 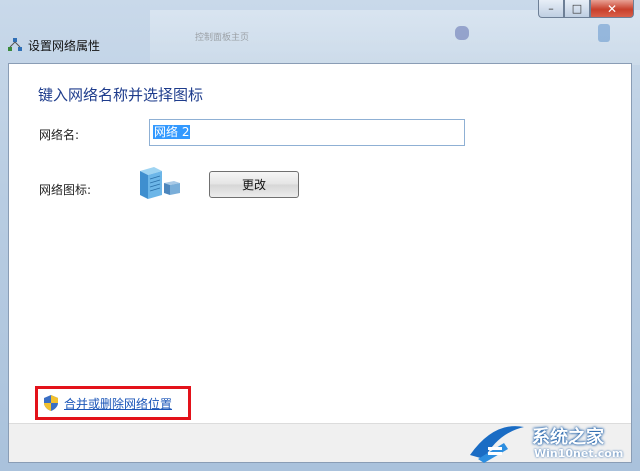 I want to click on network-name-value: 网络 2, so click(x=172, y=132).